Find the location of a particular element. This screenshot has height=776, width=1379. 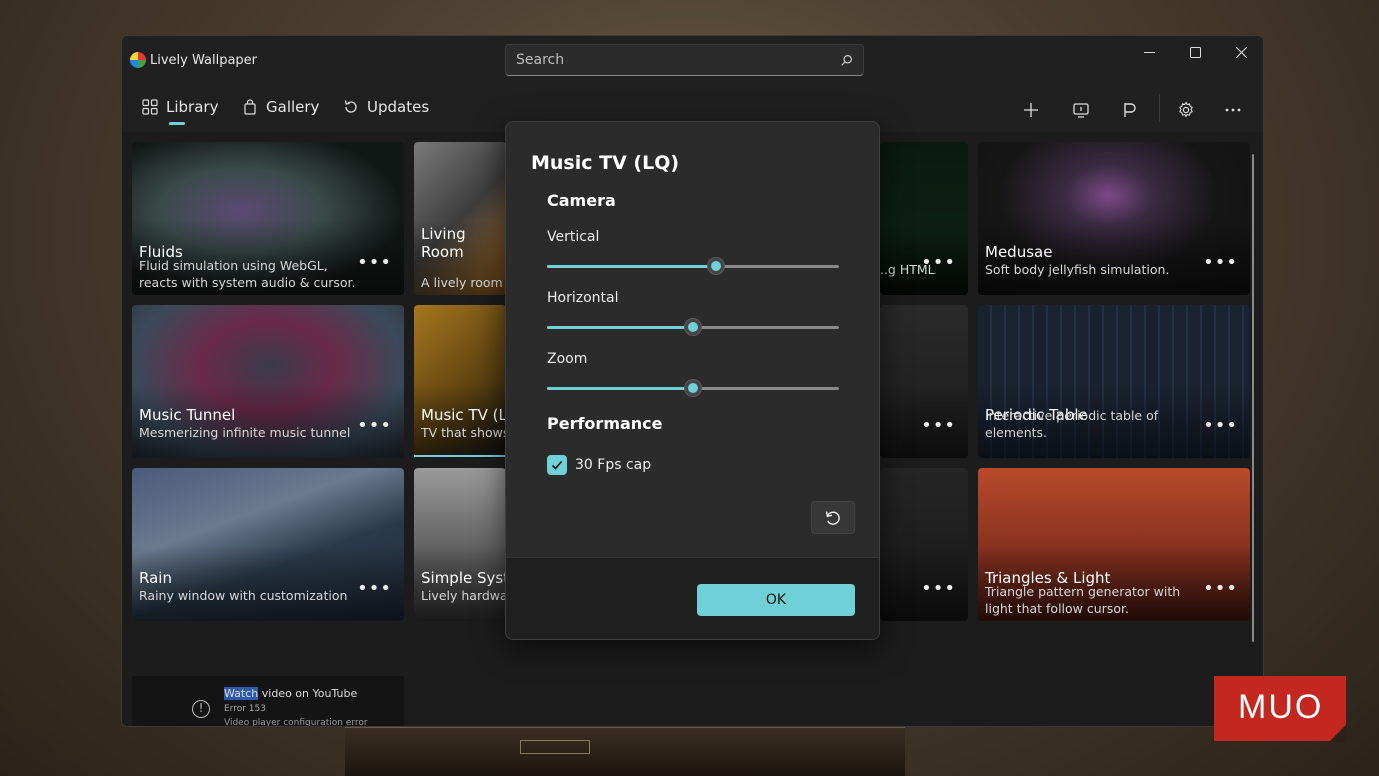

search-box is located at coordinates (684, 60).